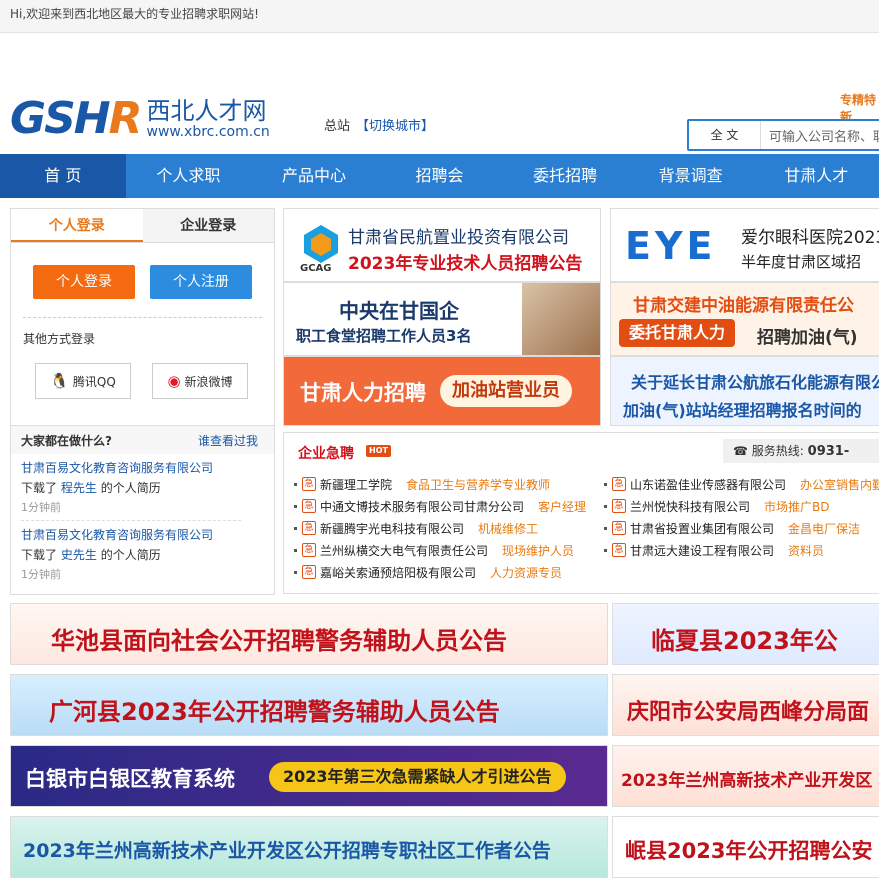 Image resolution: width=879 pixels, height=882 pixels. I want to click on urgent-title: 企业急聘, so click(326, 454).